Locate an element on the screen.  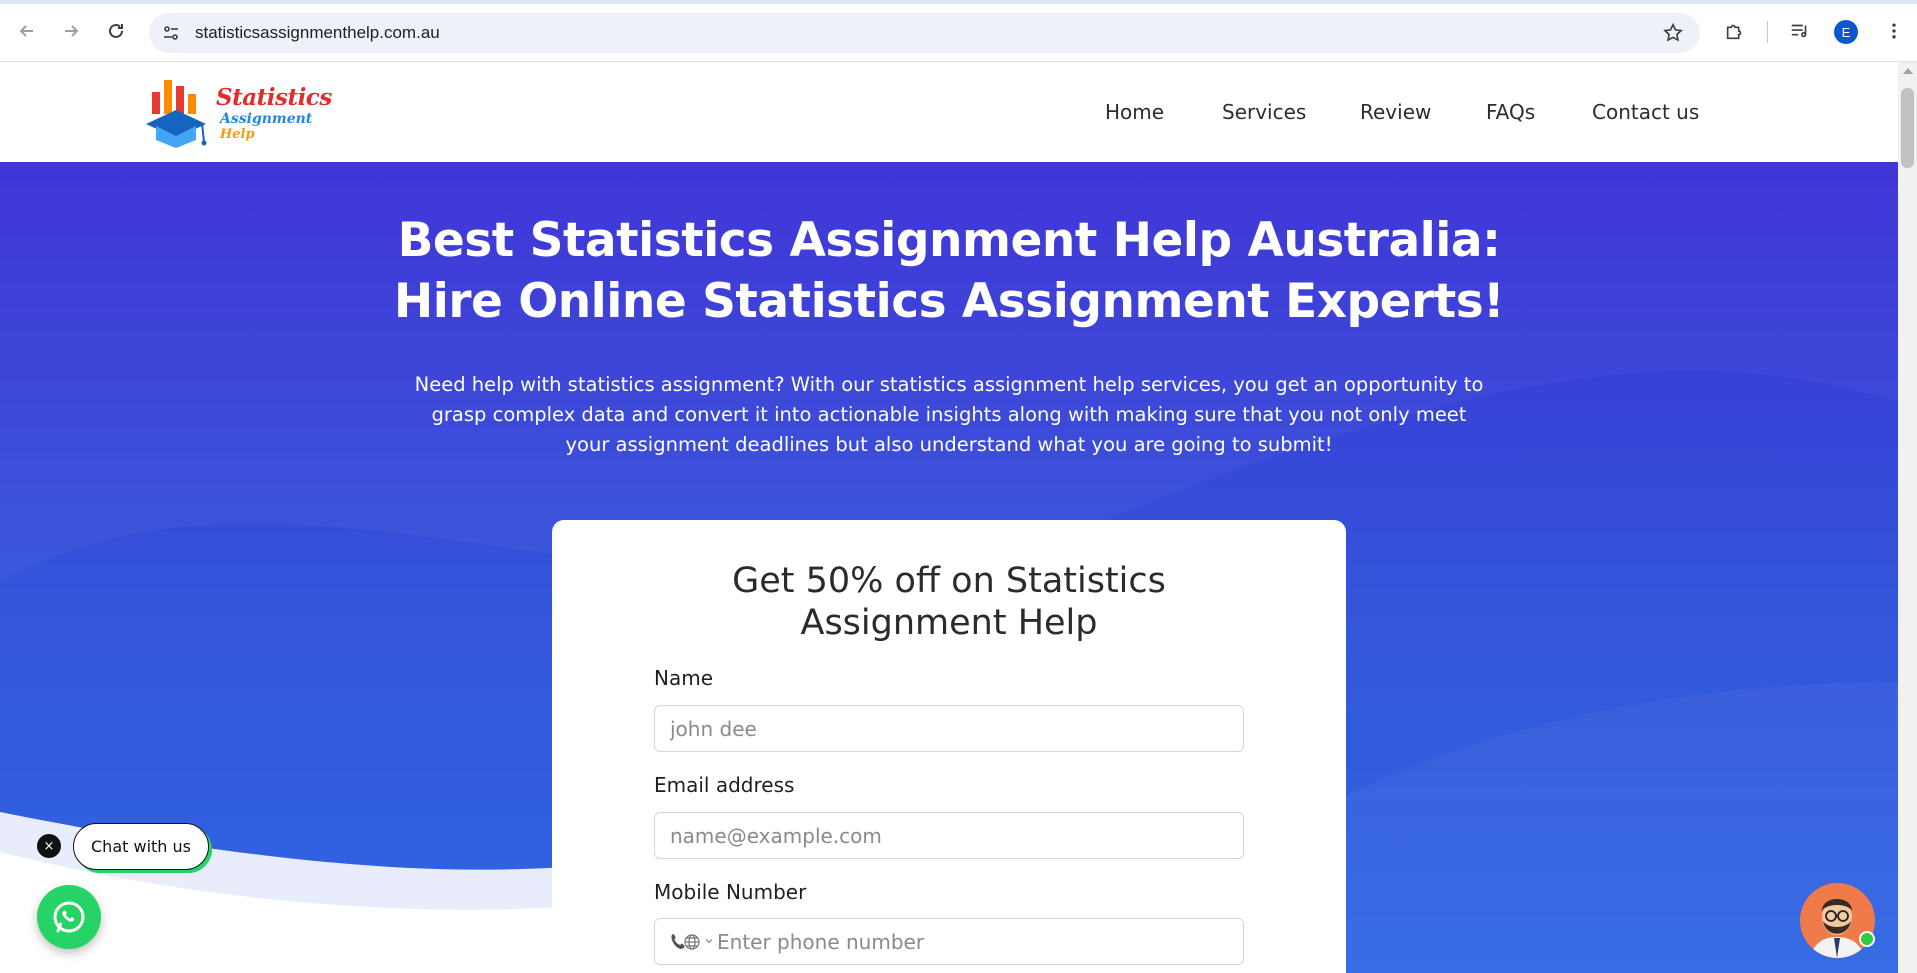
back-arrow-icon is located at coordinates (27, 31).